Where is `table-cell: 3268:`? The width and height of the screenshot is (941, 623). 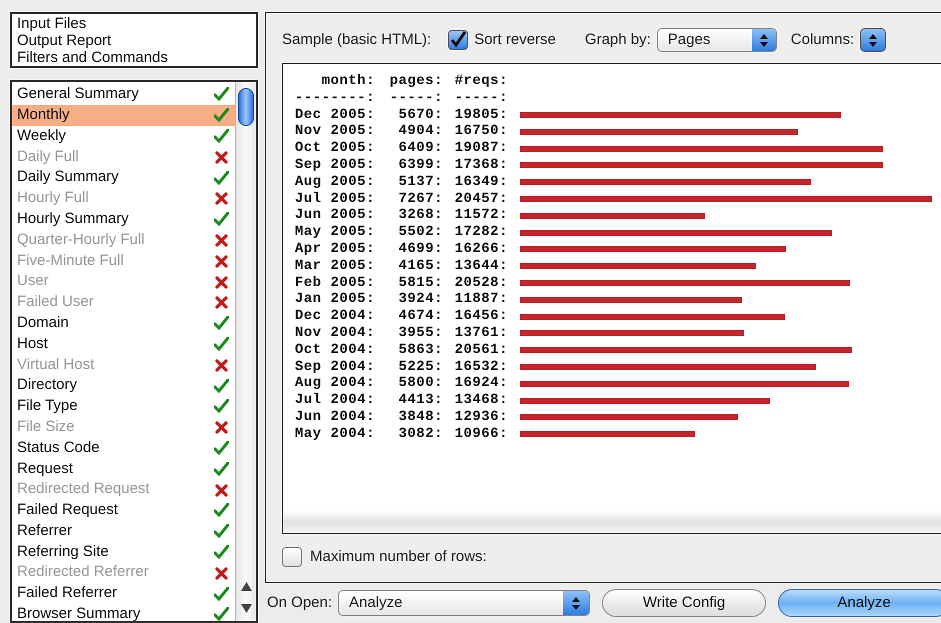
table-cell: 3268: is located at coordinates (420, 215).